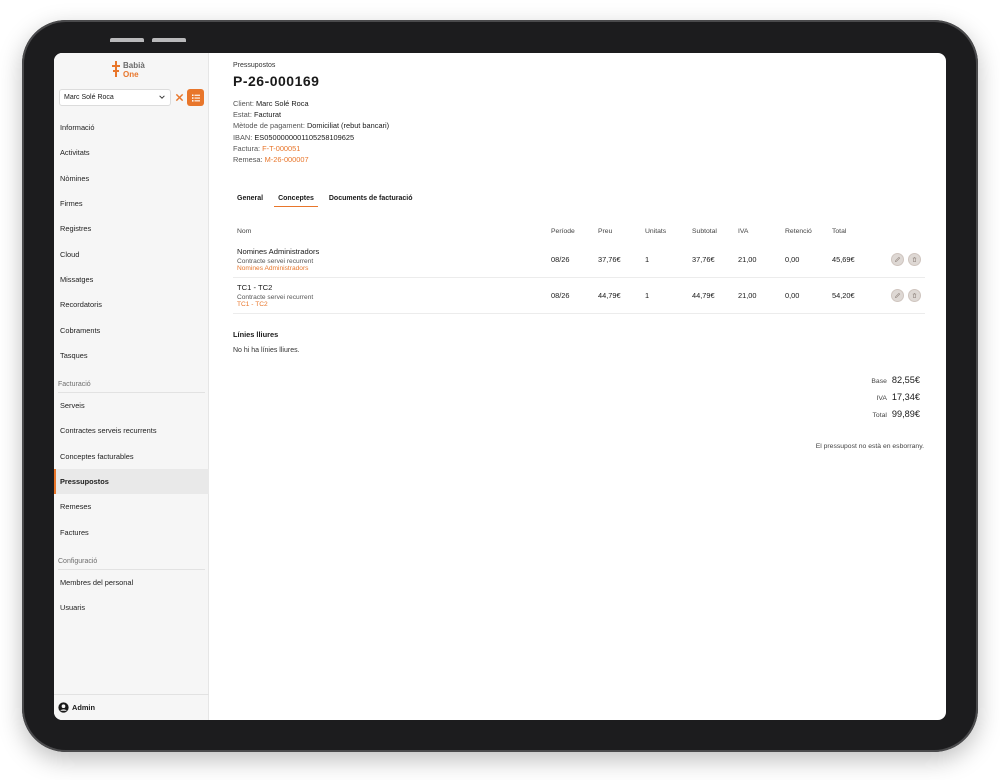  Describe the element at coordinates (131, 355) in the screenshot. I see `sidebar-item-tasques: Tasques` at that location.